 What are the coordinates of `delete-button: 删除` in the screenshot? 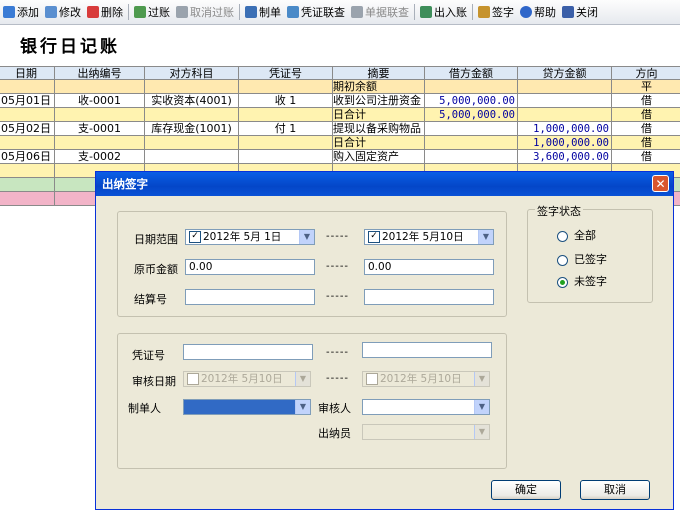 It's located at (105, 12).